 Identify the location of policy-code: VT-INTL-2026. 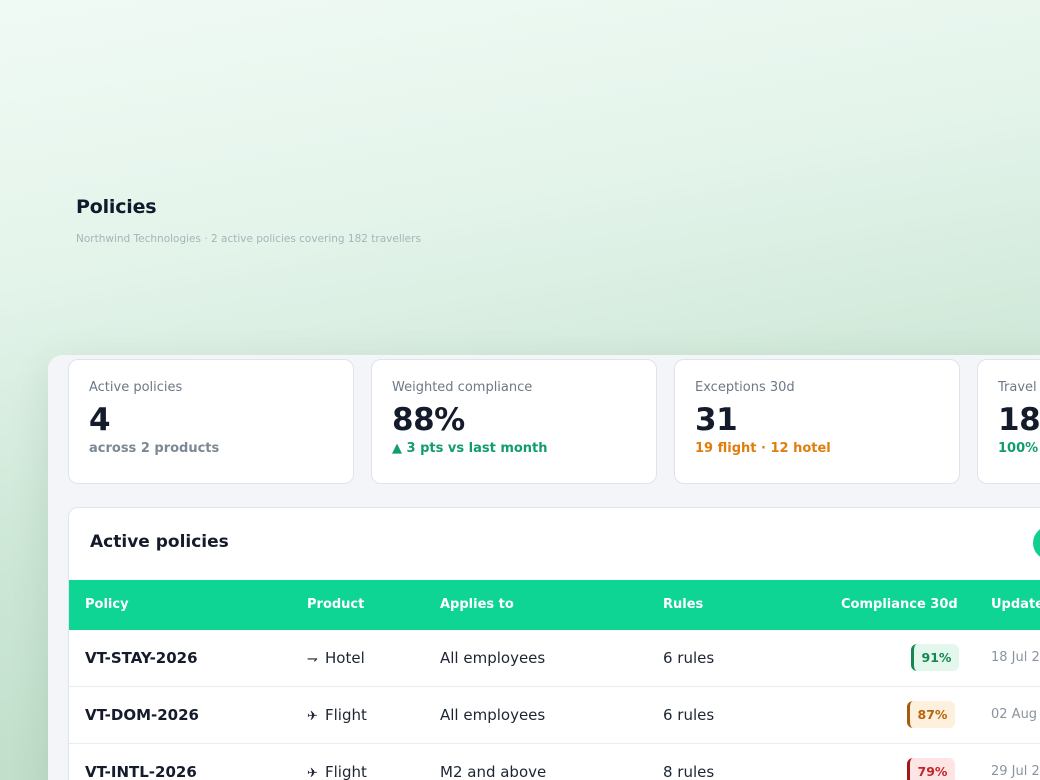
(141, 762).